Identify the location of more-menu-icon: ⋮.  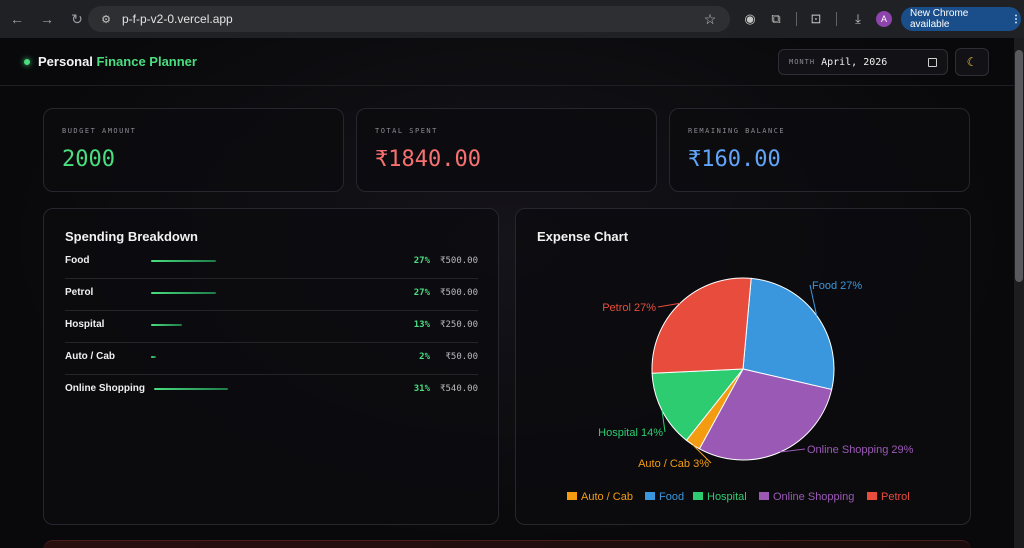
(1016, 19).